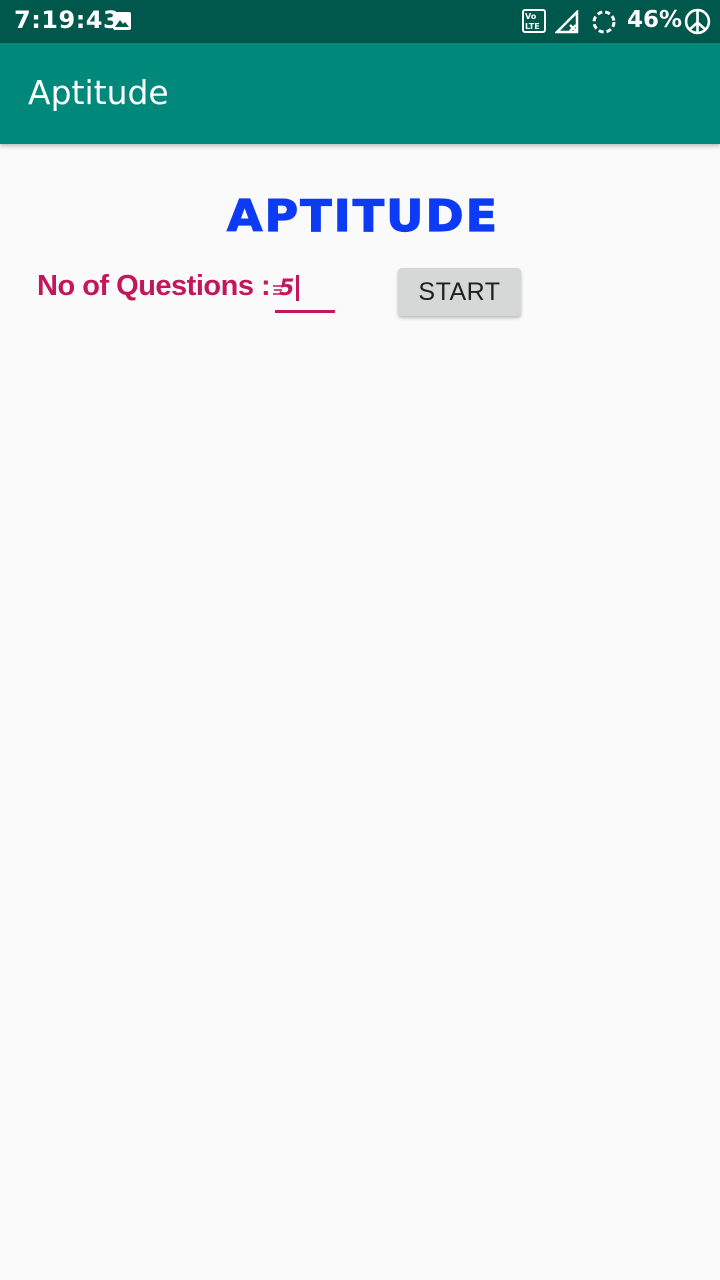 The image size is (720, 1280). Describe the element at coordinates (655, 20) in the screenshot. I see `battery-percent: 46%` at that location.